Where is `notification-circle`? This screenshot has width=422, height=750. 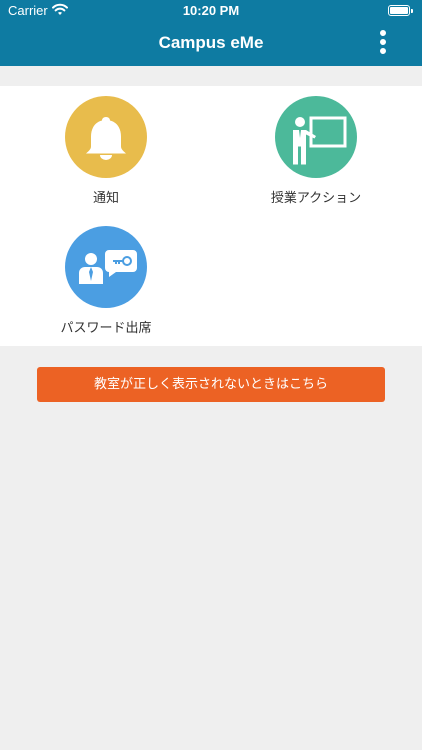
notification-circle is located at coordinates (106, 137).